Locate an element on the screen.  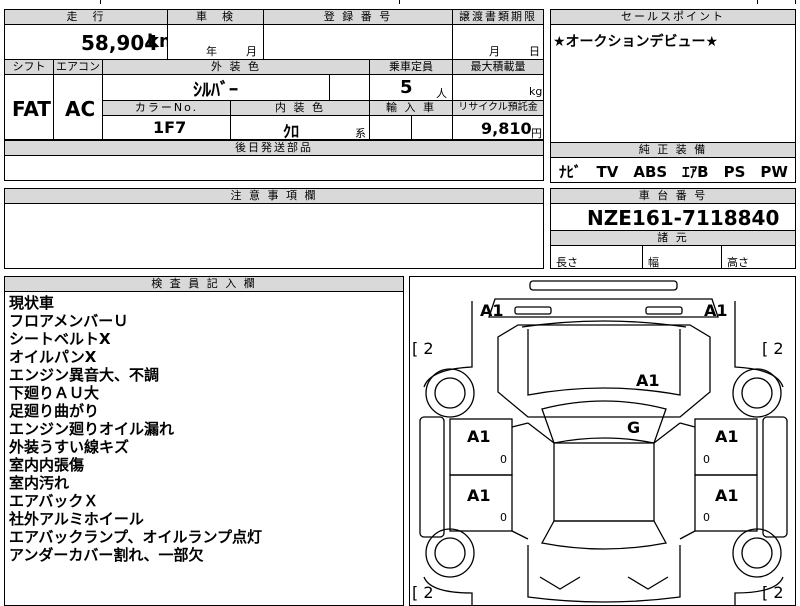
deferred-parts-cell is located at coordinates (274, 168).